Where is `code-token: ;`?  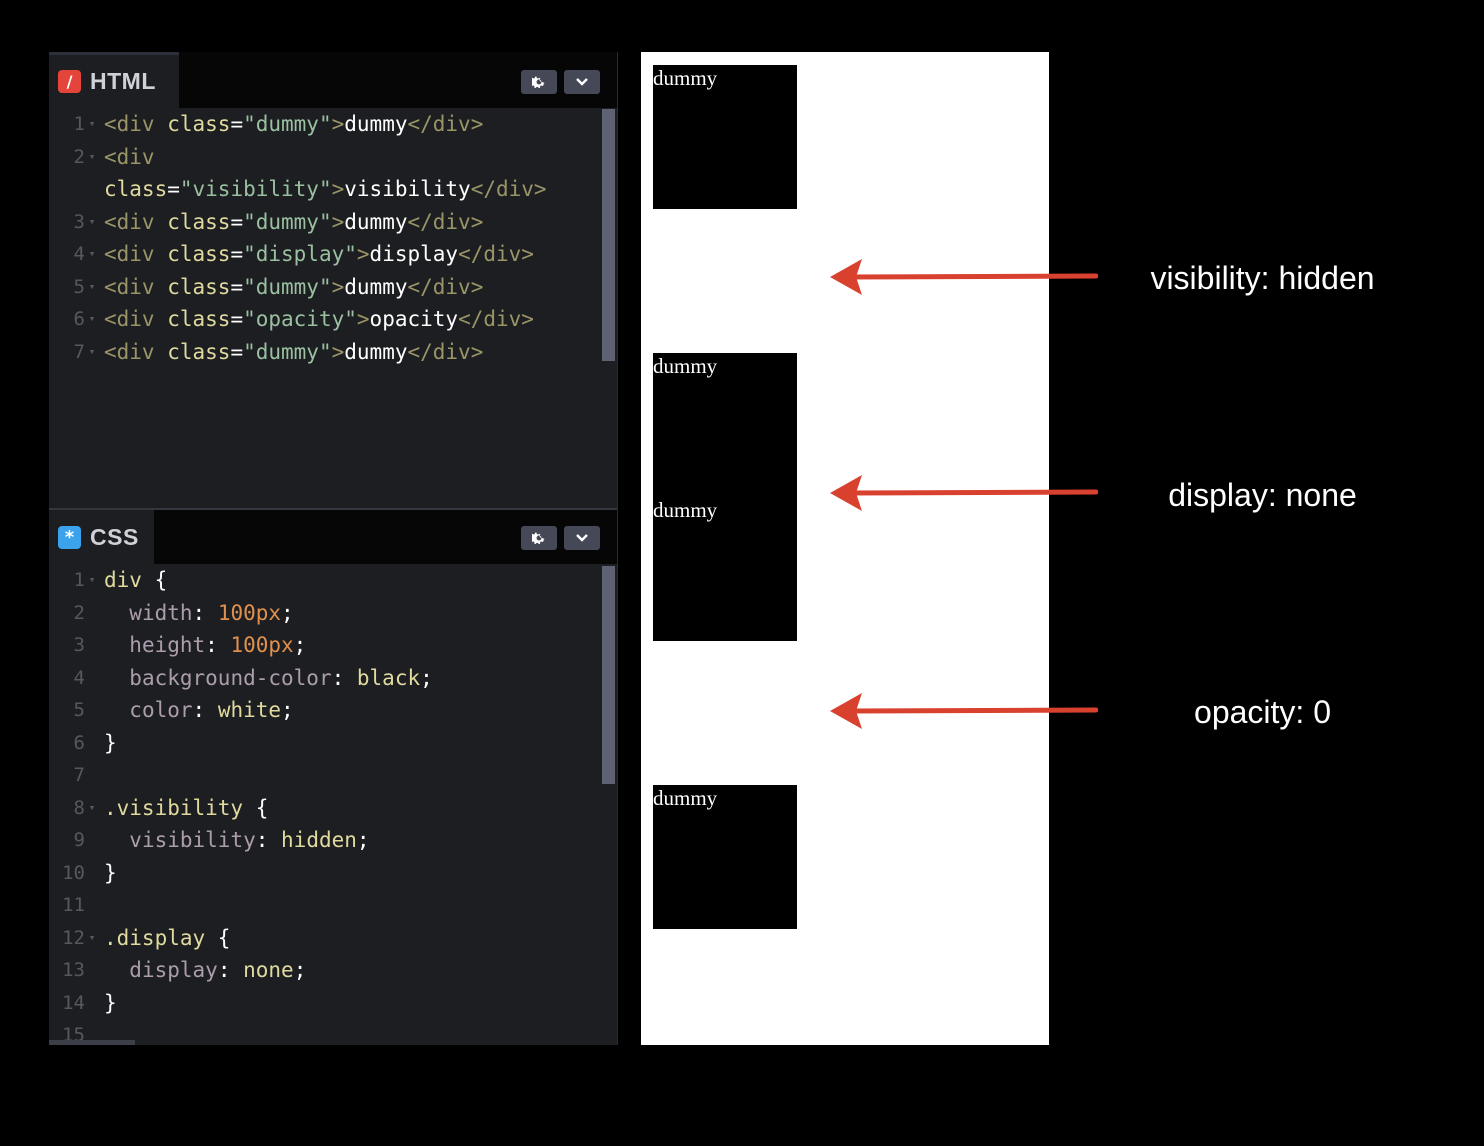 code-token: ; is located at coordinates (363, 840).